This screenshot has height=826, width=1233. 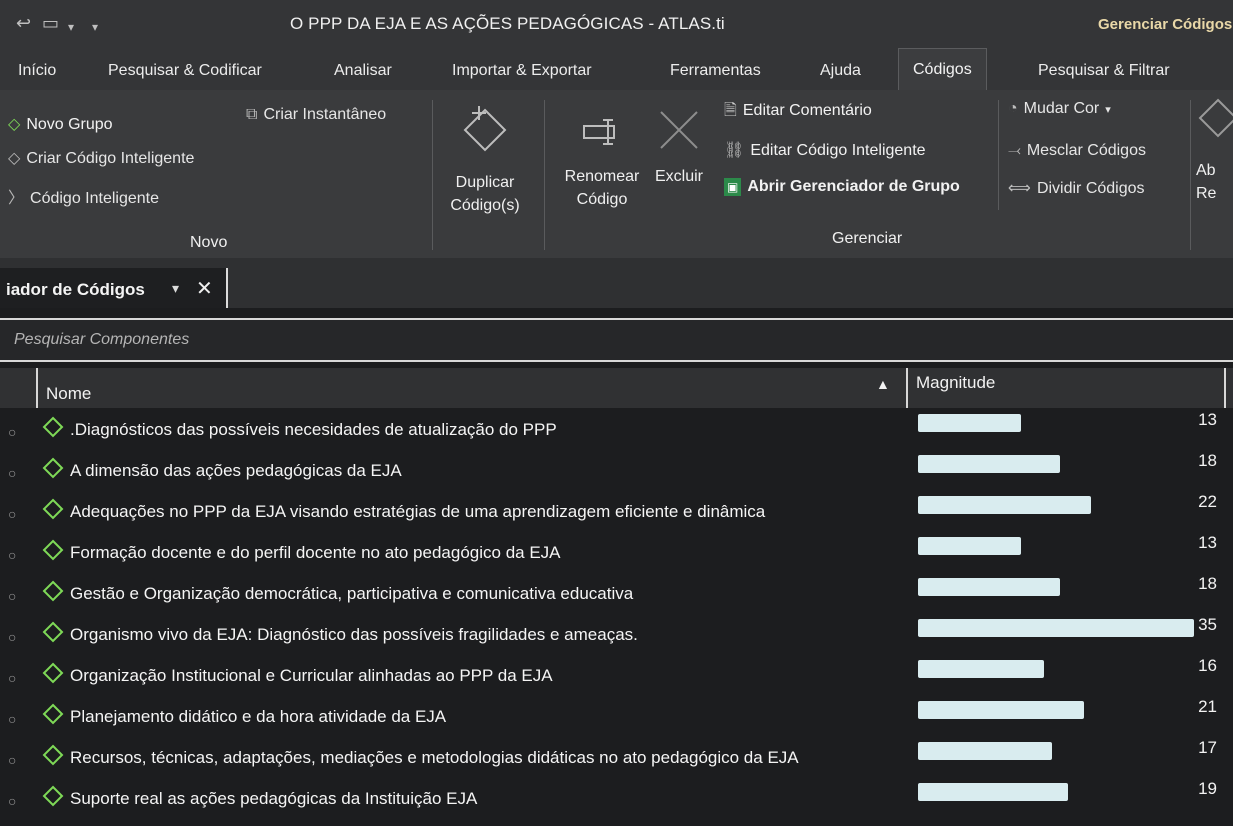 What do you see at coordinates (1214, 150) in the screenshot?
I see `abrir-partial-button: Ab Re` at bounding box center [1214, 150].